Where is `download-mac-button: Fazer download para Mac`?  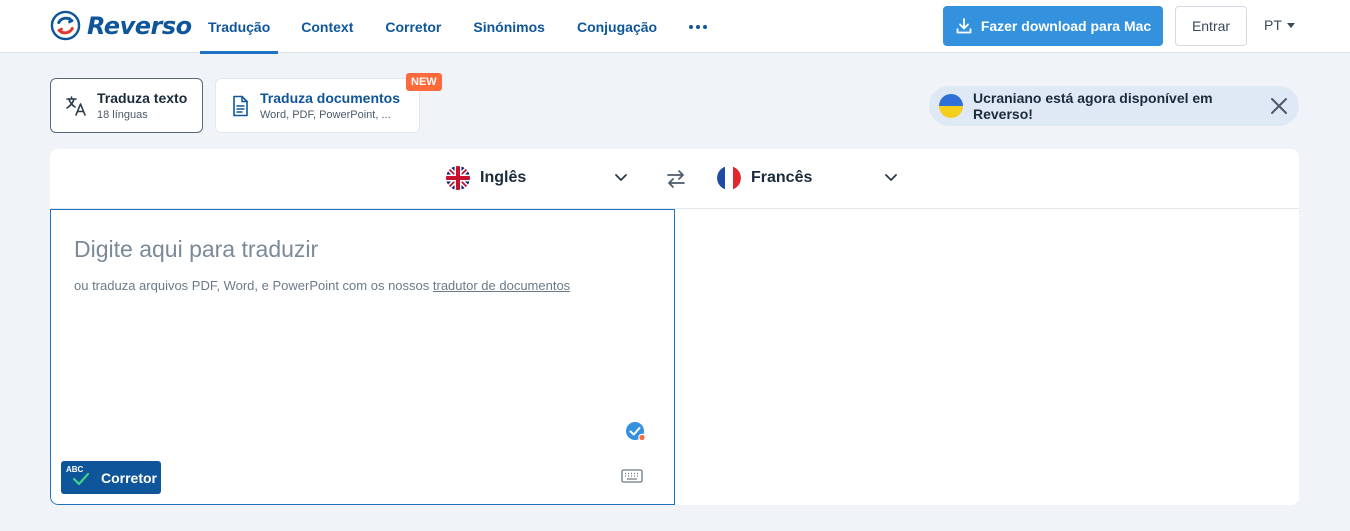
download-mac-button: Fazer download para Mac is located at coordinates (1053, 26).